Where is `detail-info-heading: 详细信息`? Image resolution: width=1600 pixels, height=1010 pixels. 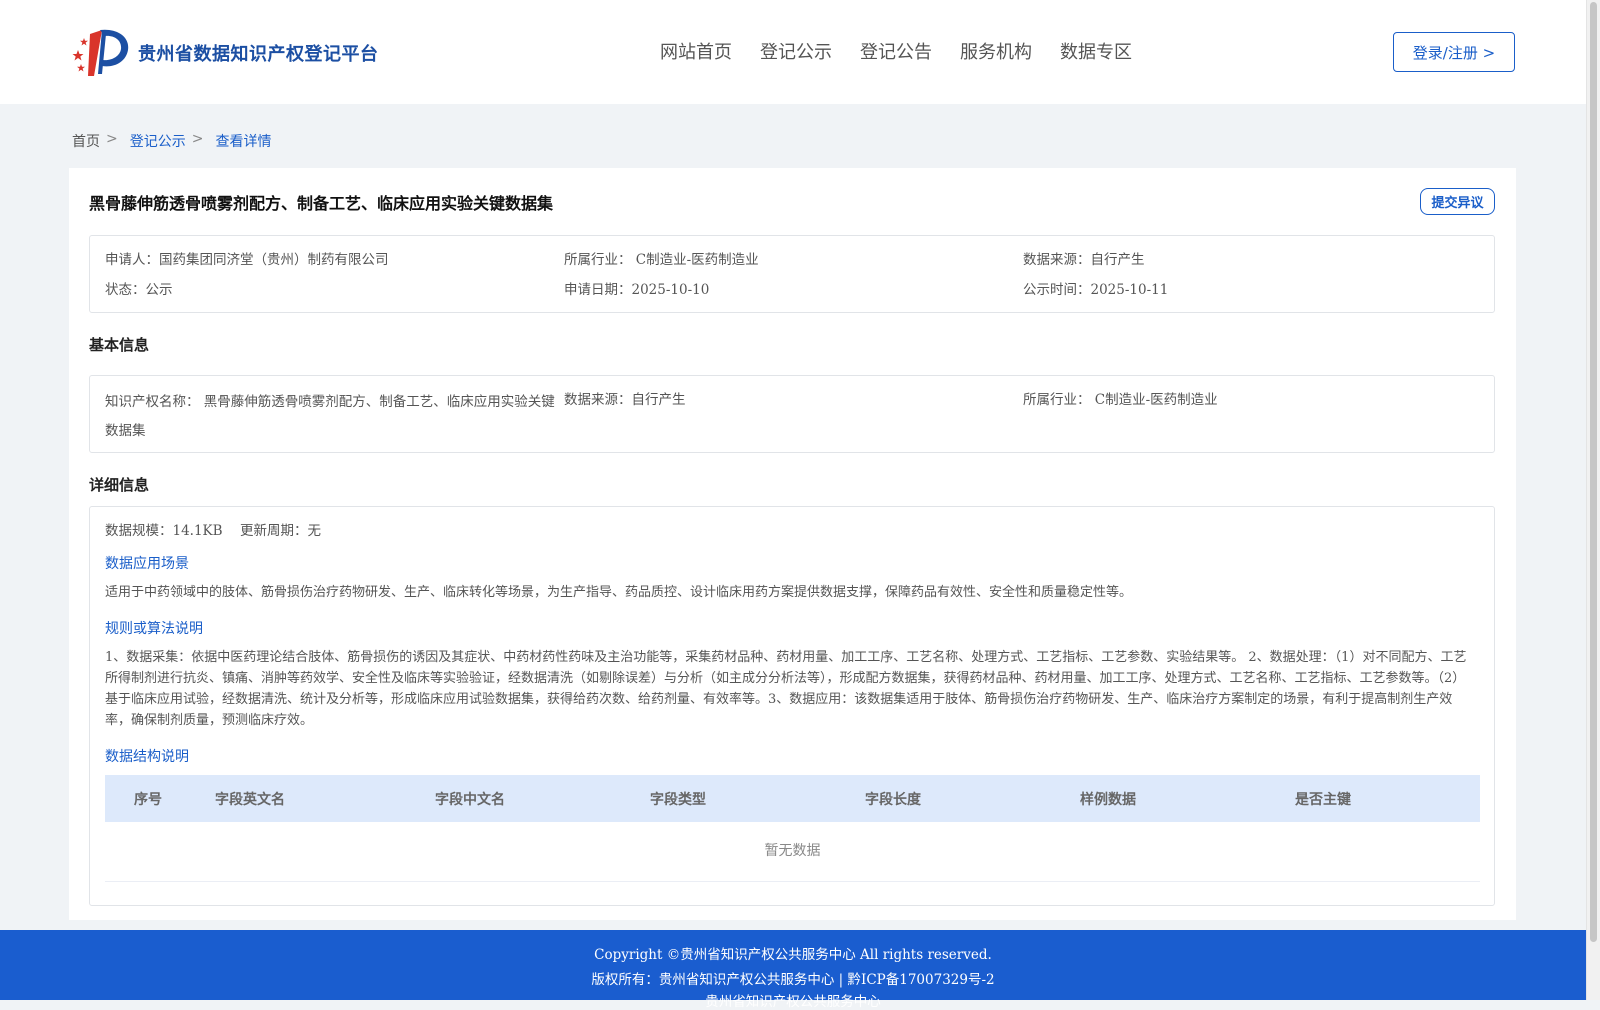 detail-info-heading: 详细信息 is located at coordinates (119, 485).